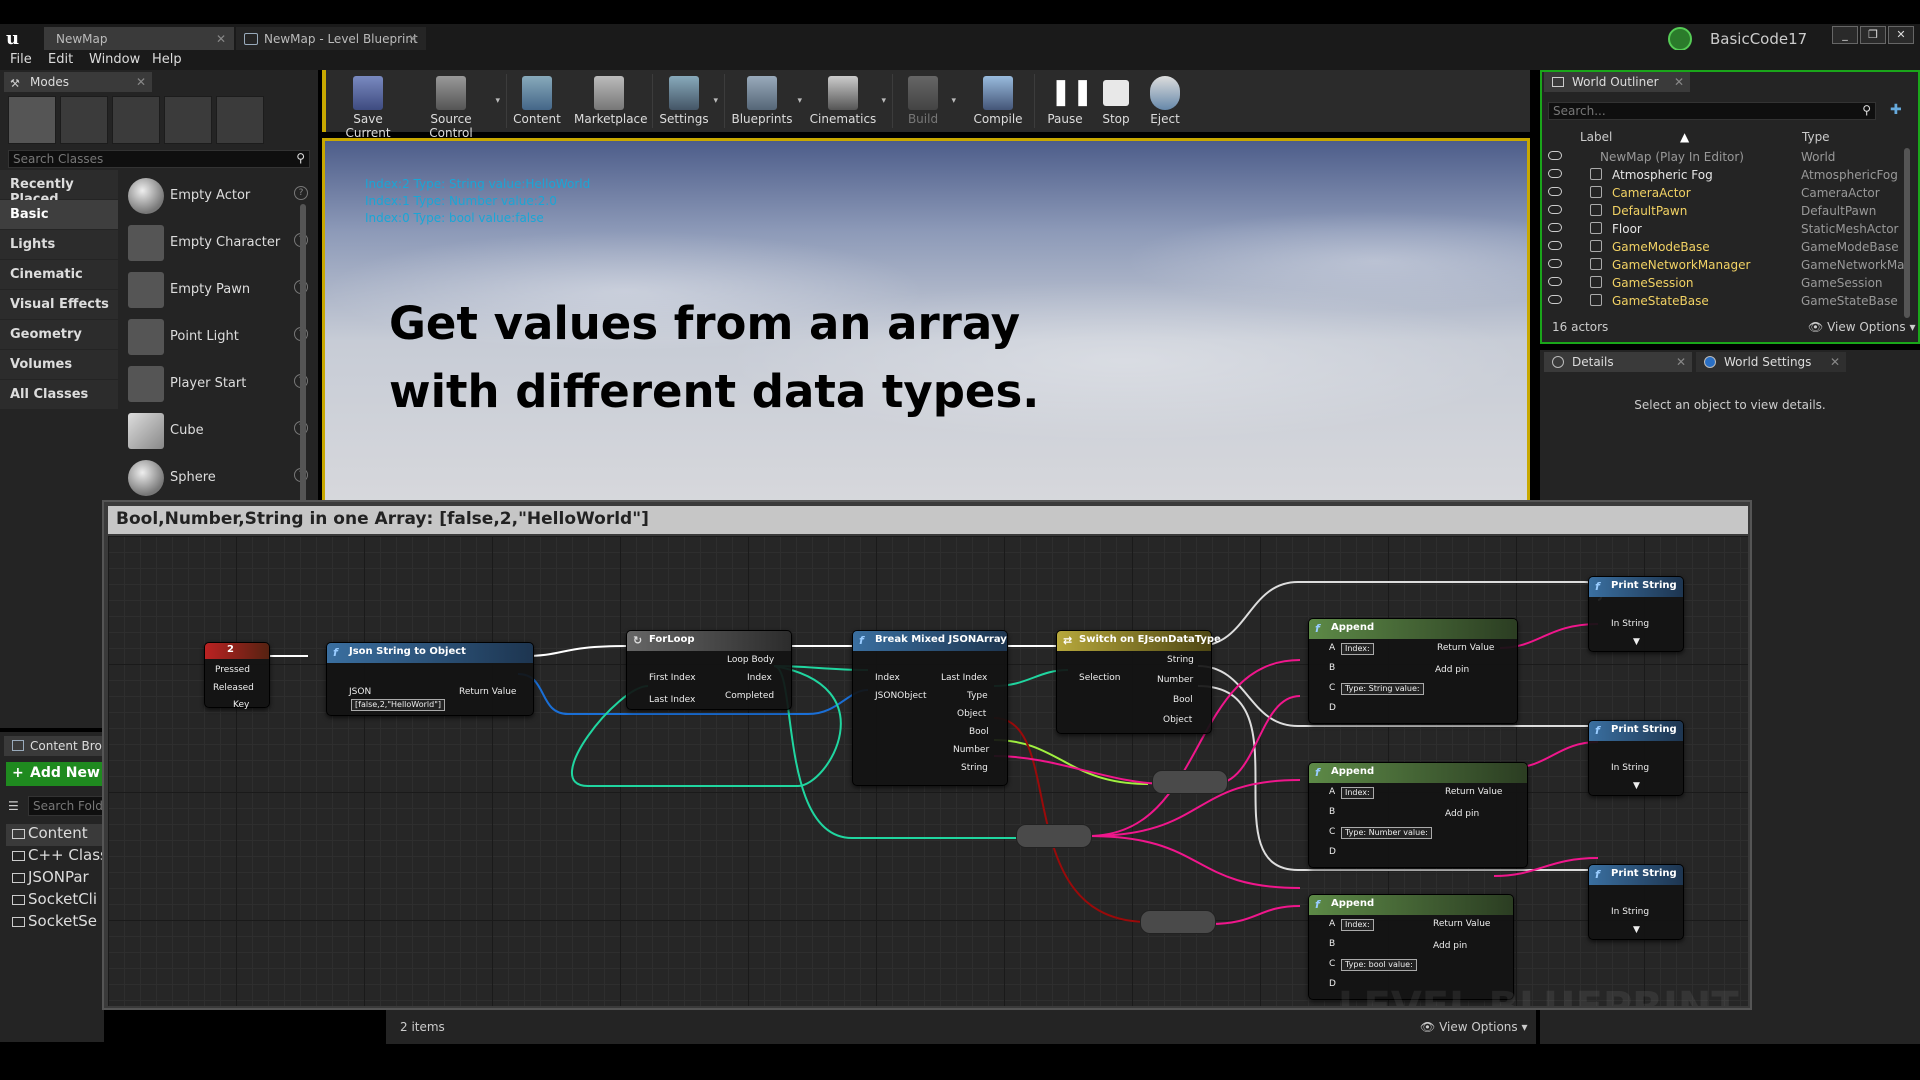 Image resolution: width=1920 pixels, height=1080 pixels. What do you see at coordinates (1722, 193) in the screenshot?
I see `list-item: CameraActor CameraActor` at bounding box center [1722, 193].